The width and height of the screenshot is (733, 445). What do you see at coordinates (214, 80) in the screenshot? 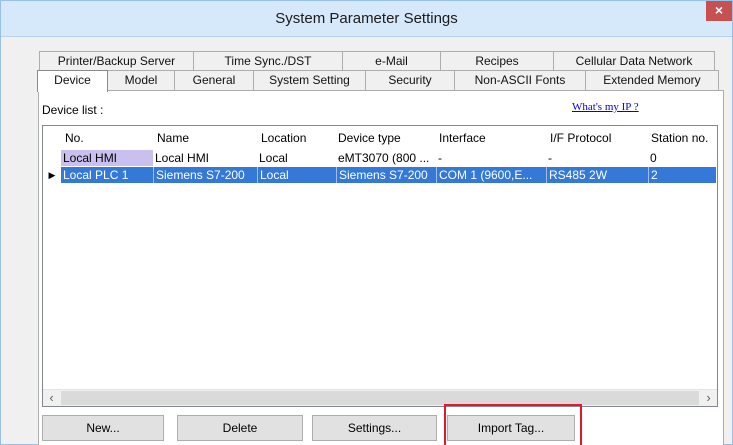
I see `tab-general: General` at bounding box center [214, 80].